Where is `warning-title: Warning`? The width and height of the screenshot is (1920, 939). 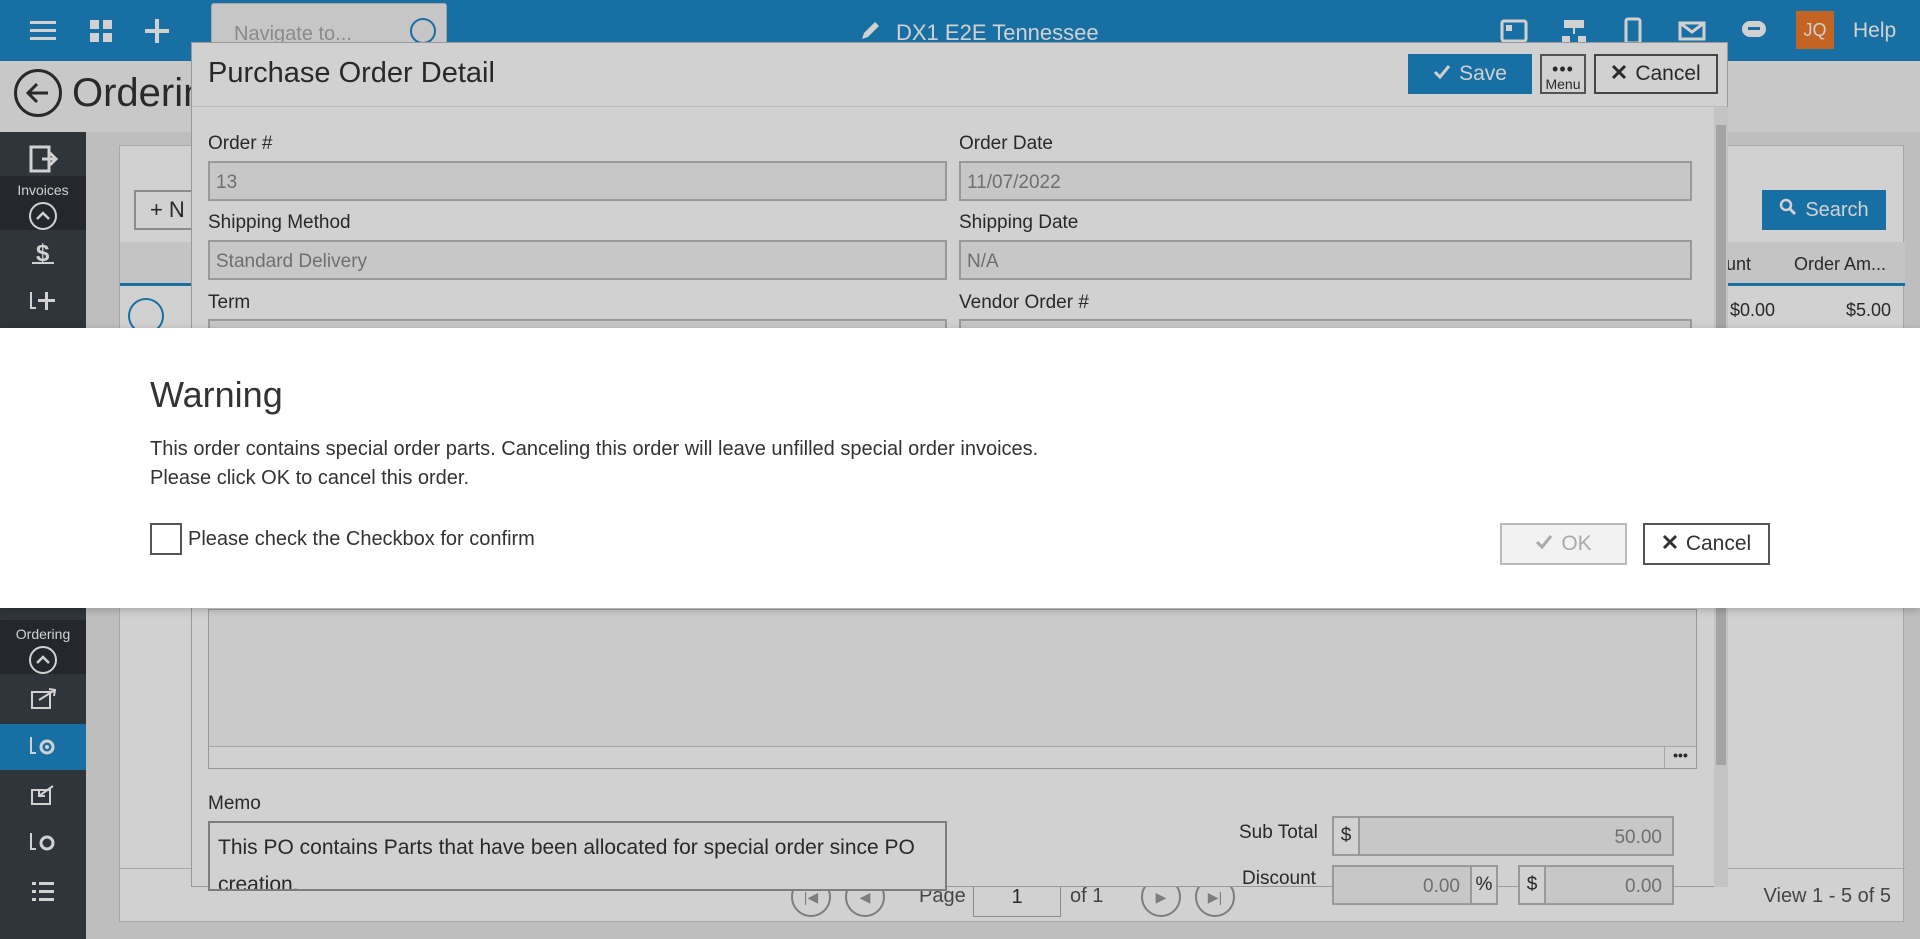 warning-title: Warning is located at coordinates (216, 394).